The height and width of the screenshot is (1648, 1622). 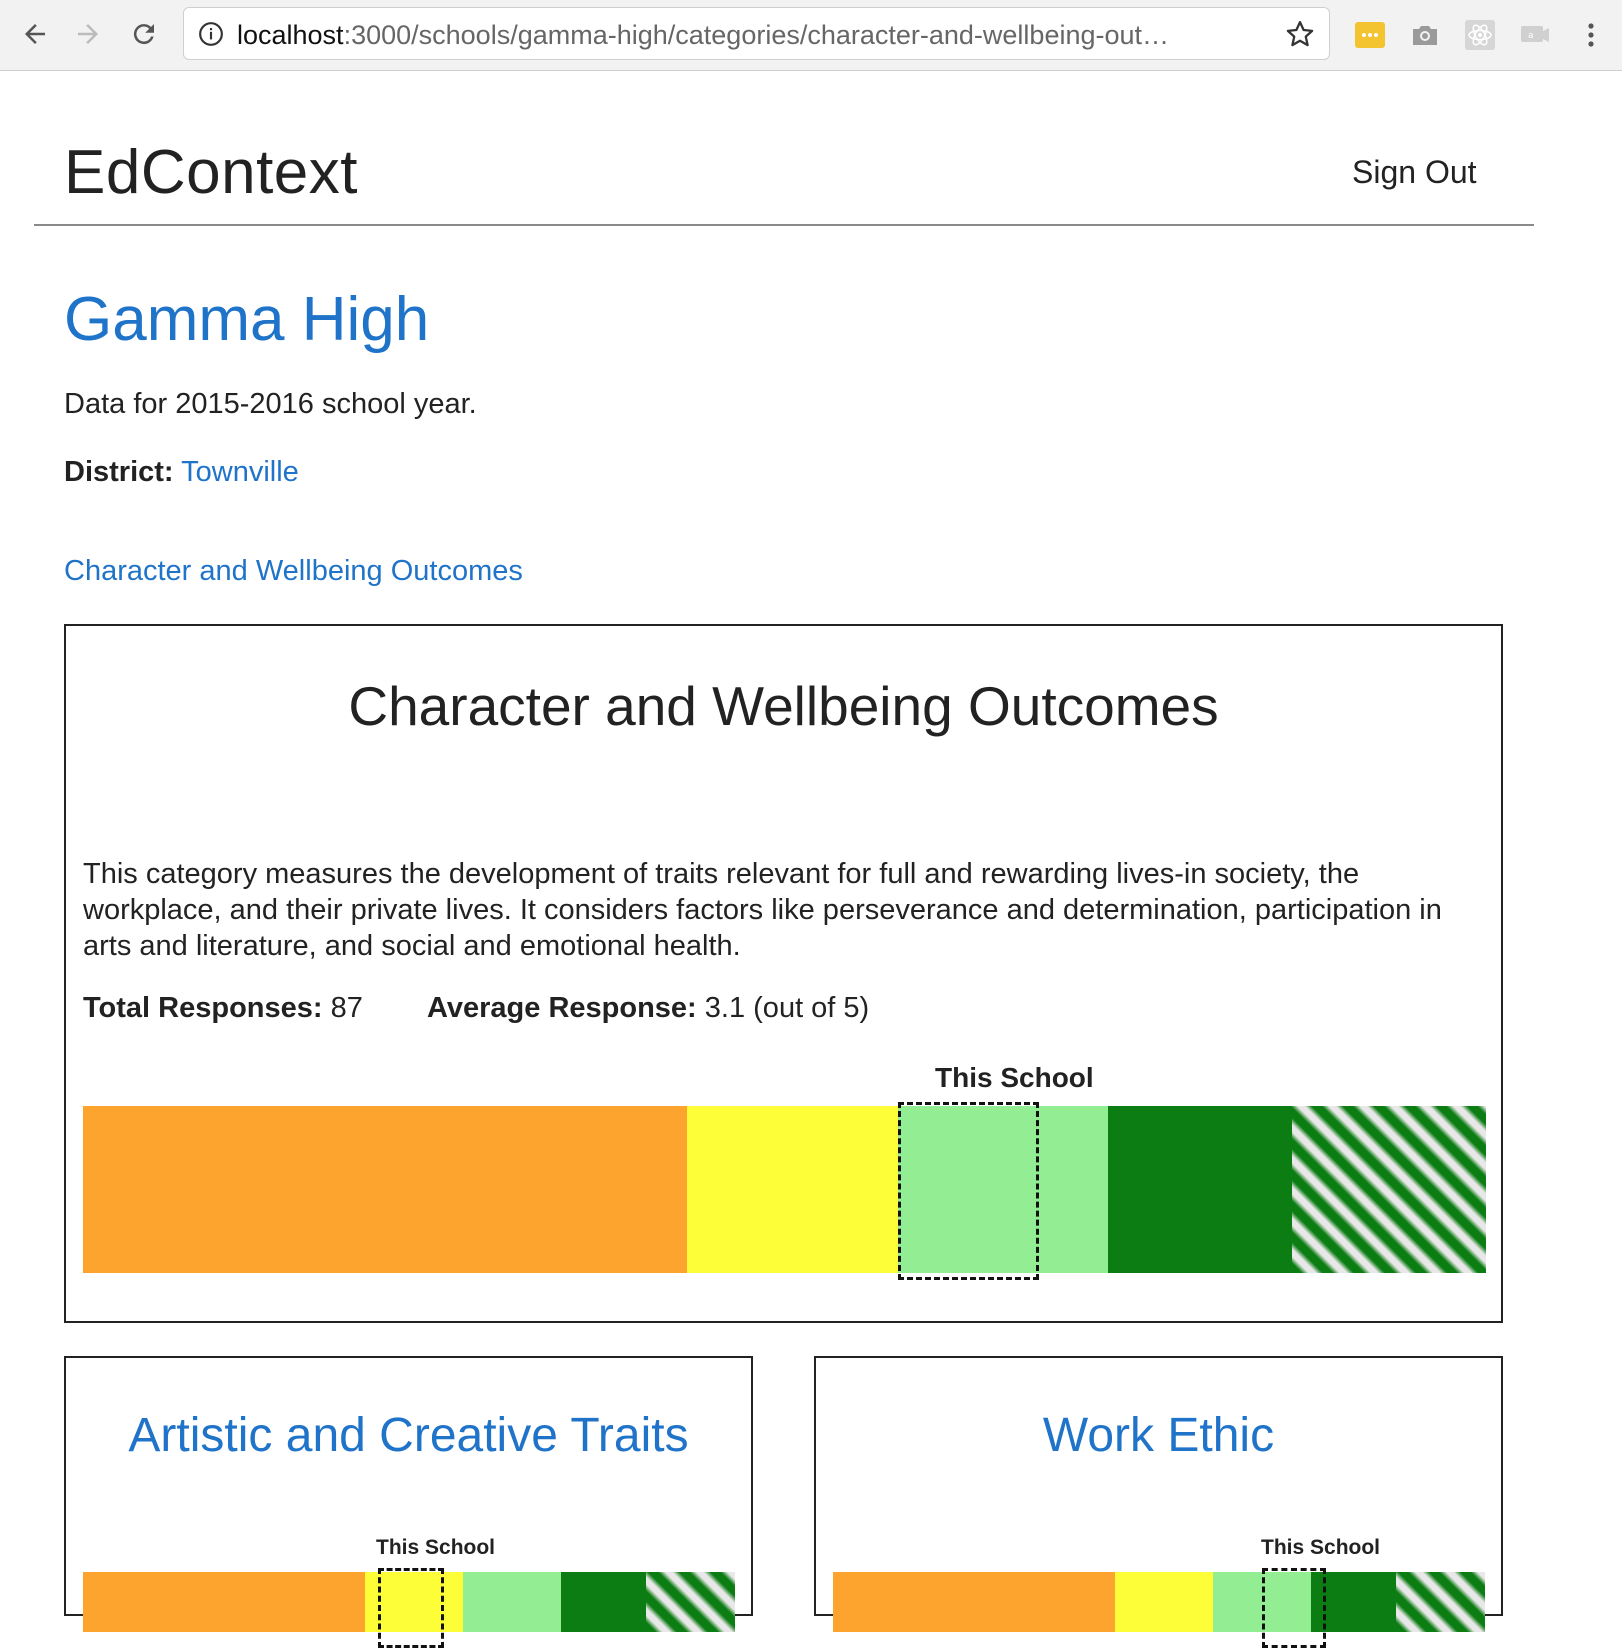 I want to click on extension-yellow-icon, so click(x=1370, y=35).